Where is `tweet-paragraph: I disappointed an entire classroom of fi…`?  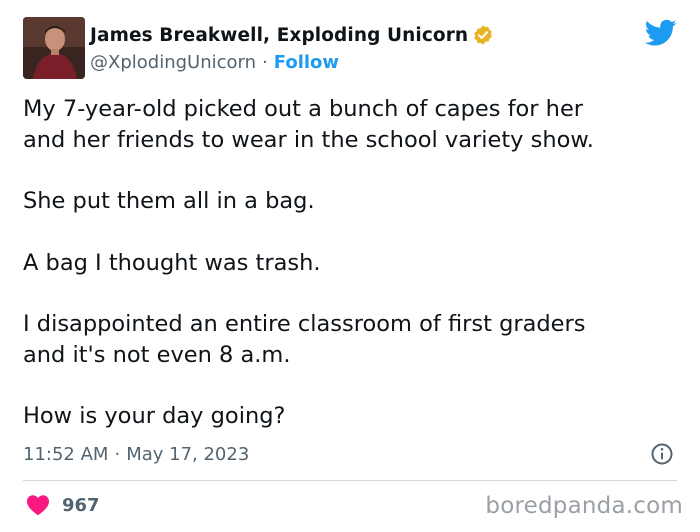
tweet-paragraph: I disappointed an entire classroom of fi… is located at coordinates (353, 339).